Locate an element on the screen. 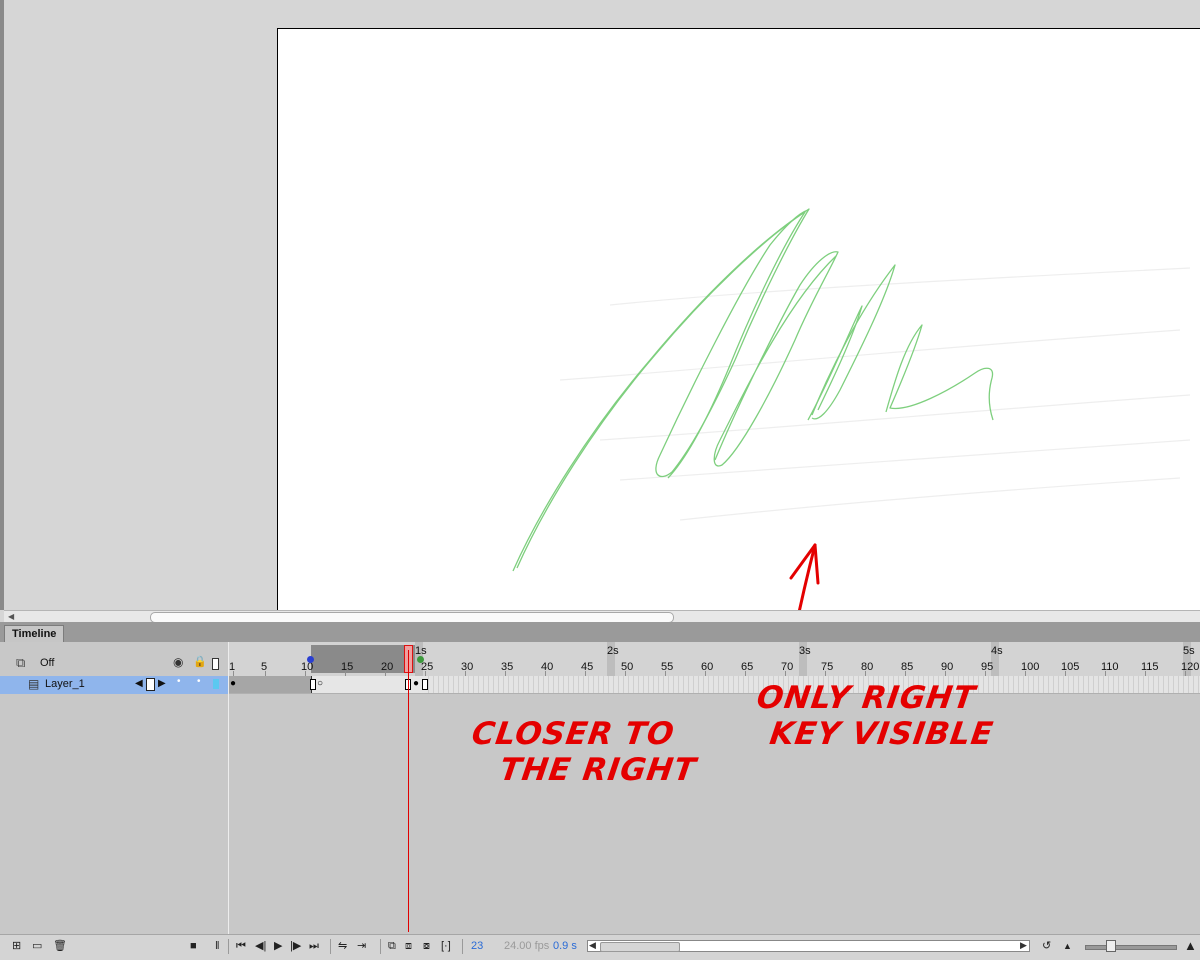  annotation-right-line1: ONLY RIGHT is located at coordinates (866, 698).